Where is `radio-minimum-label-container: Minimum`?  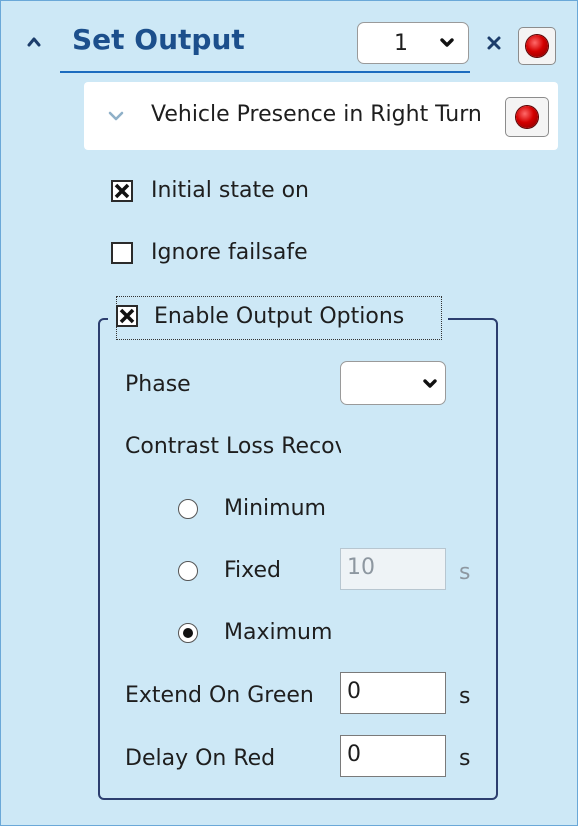
radio-minimum-label-container: Minimum is located at coordinates (282, 512).